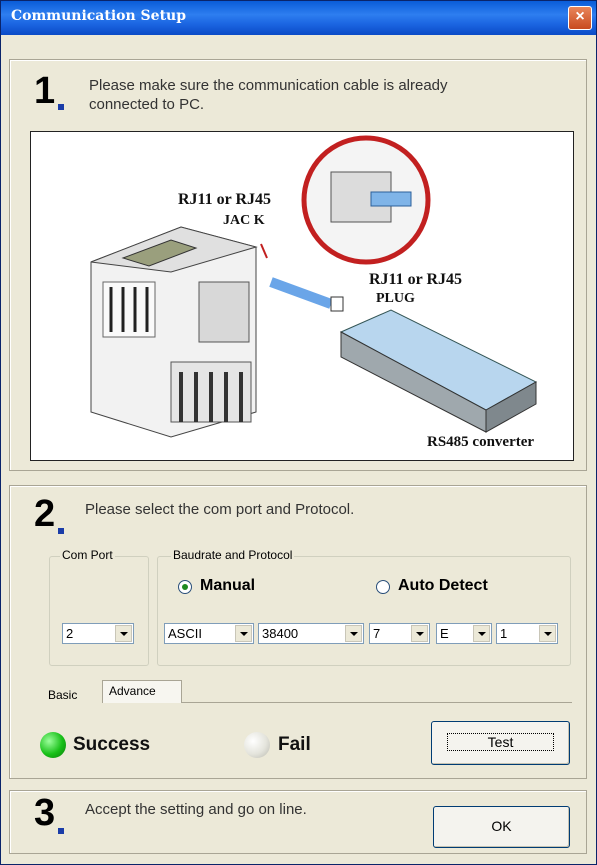 The image size is (597, 865). What do you see at coordinates (45, 514) in the screenshot?
I see `step2-number: 2` at bounding box center [45, 514].